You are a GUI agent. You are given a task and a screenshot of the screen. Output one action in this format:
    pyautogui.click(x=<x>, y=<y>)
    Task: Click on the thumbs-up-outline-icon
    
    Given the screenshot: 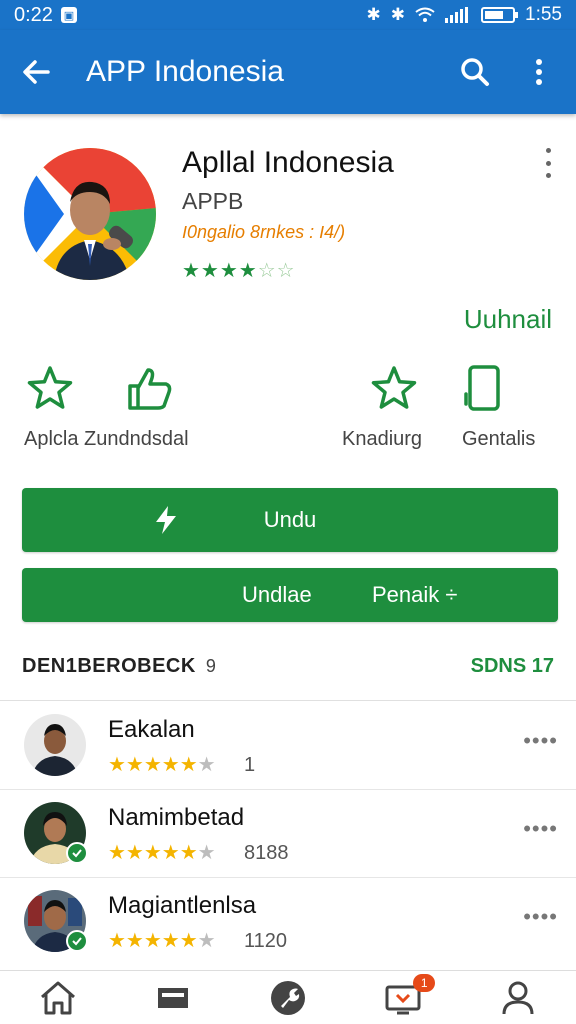 What is the action you would take?
    pyautogui.click(x=150, y=388)
    